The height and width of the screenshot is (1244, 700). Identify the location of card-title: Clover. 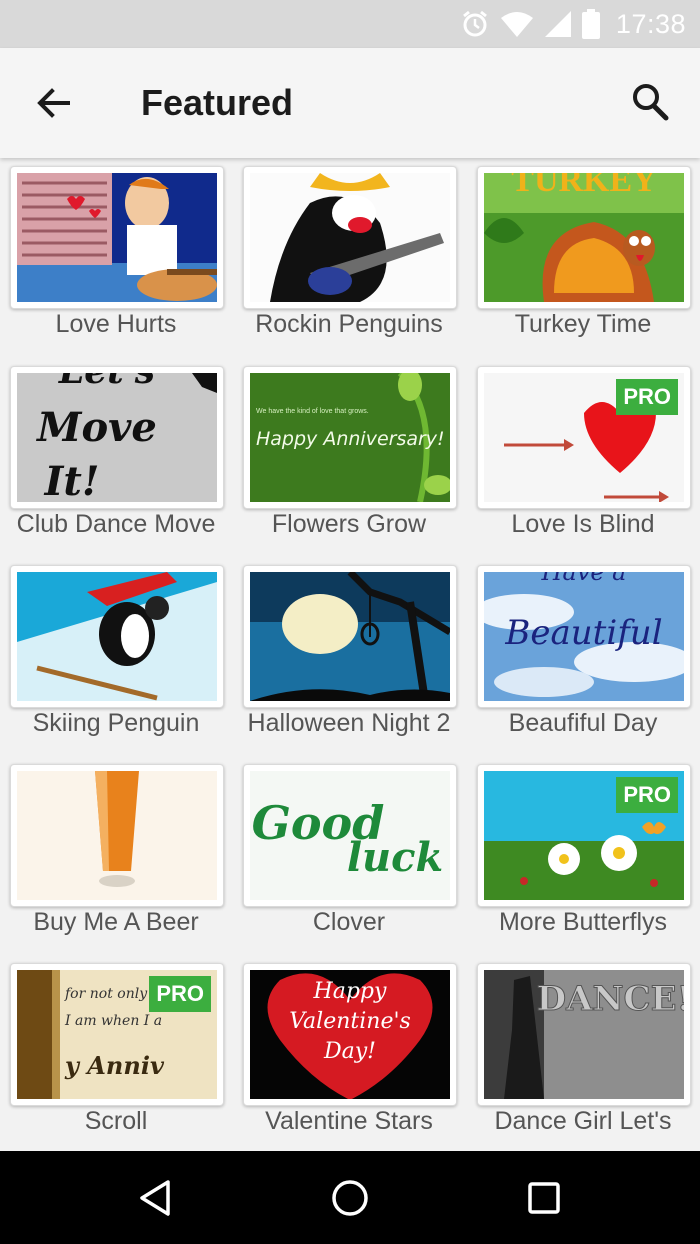
(349, 922).